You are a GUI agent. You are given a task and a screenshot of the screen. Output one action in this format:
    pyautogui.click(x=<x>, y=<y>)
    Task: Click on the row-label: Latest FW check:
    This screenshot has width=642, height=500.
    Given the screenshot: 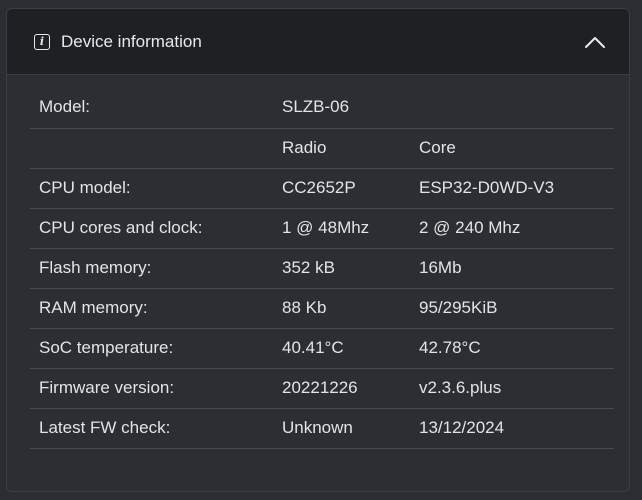 What is the action you would take?
    pyautogui.click(x=151, y=428)
    